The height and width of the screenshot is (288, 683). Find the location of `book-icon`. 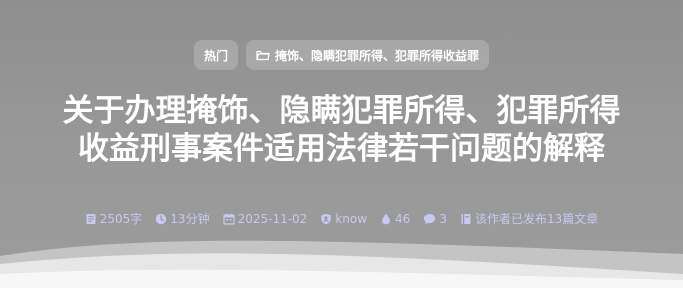

book-icon is located at coordinates (466, 219).